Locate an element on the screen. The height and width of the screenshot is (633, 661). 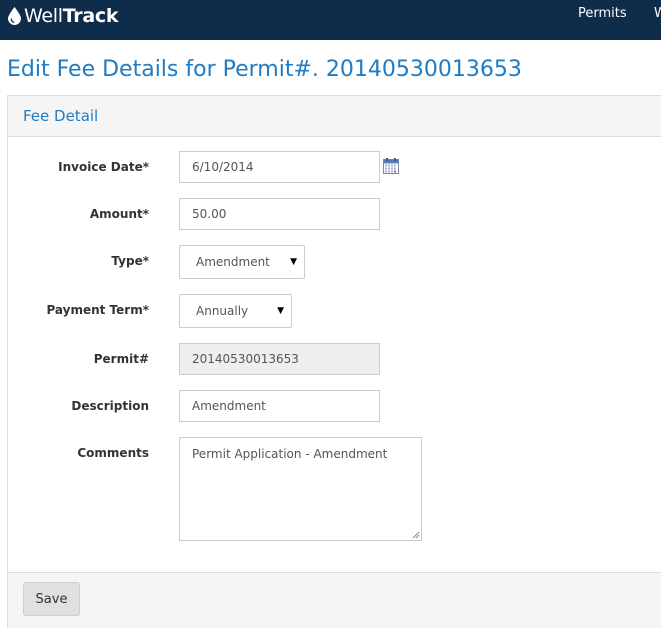
top-navbar: WellTrack Permits W is located at coordinates (330, 20).